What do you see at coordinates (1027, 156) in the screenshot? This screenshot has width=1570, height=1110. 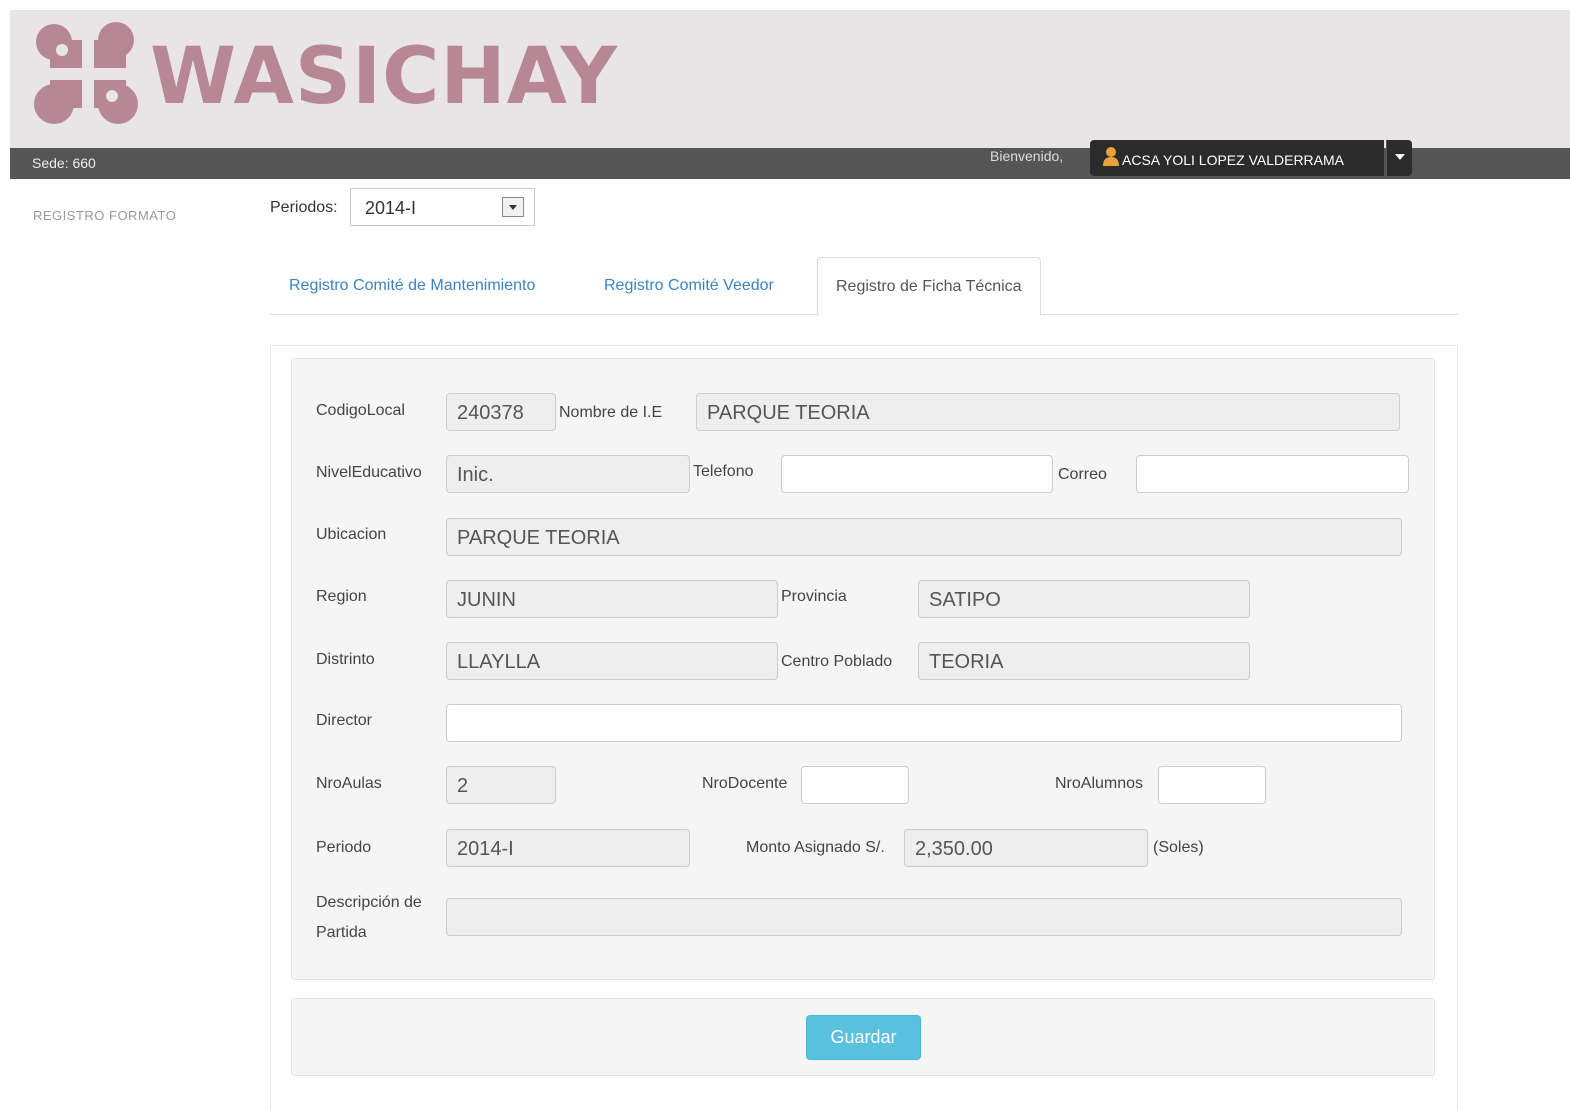 I see `welcome-text: Bienvenido,` at bounding box center [1027, 156].